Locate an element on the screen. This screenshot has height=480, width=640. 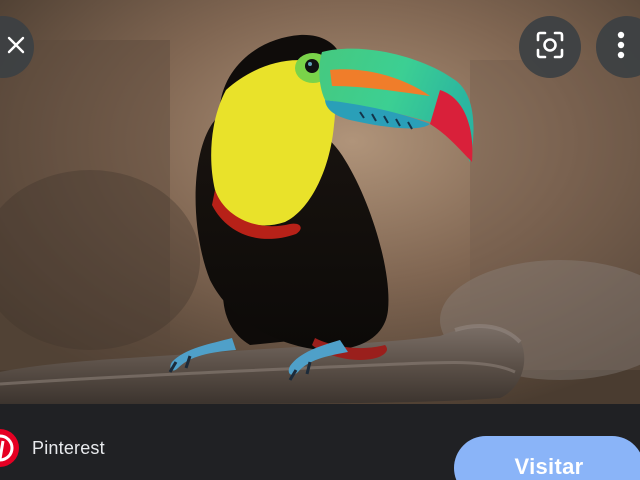
source-name: Pinterest is located at coordinates (68, 447).